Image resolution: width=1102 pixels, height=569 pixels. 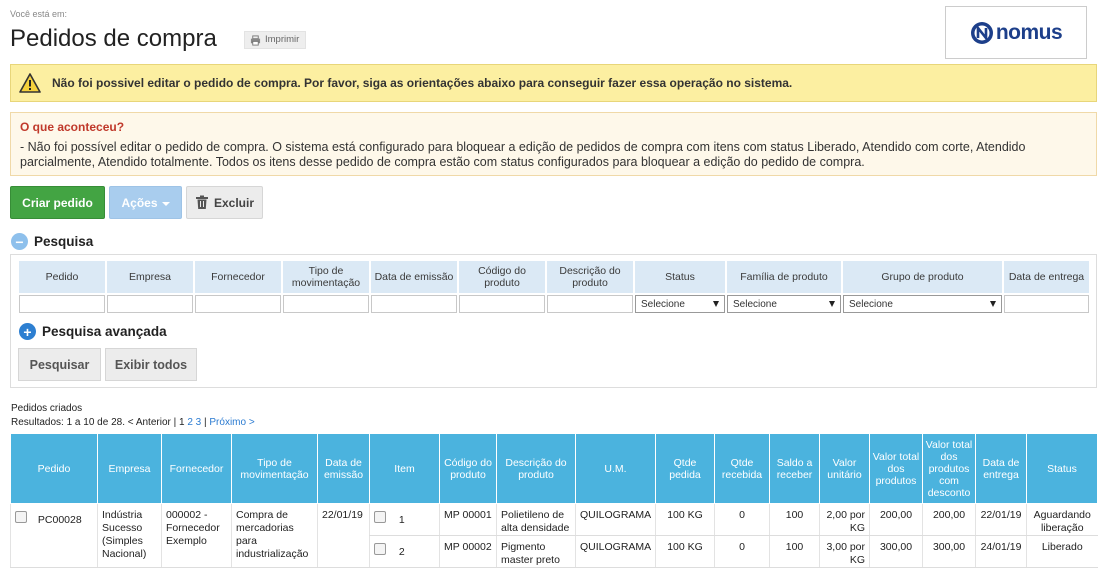 I want to click on filter-header: Tipo de movimentação, so click(x=326, y=277).